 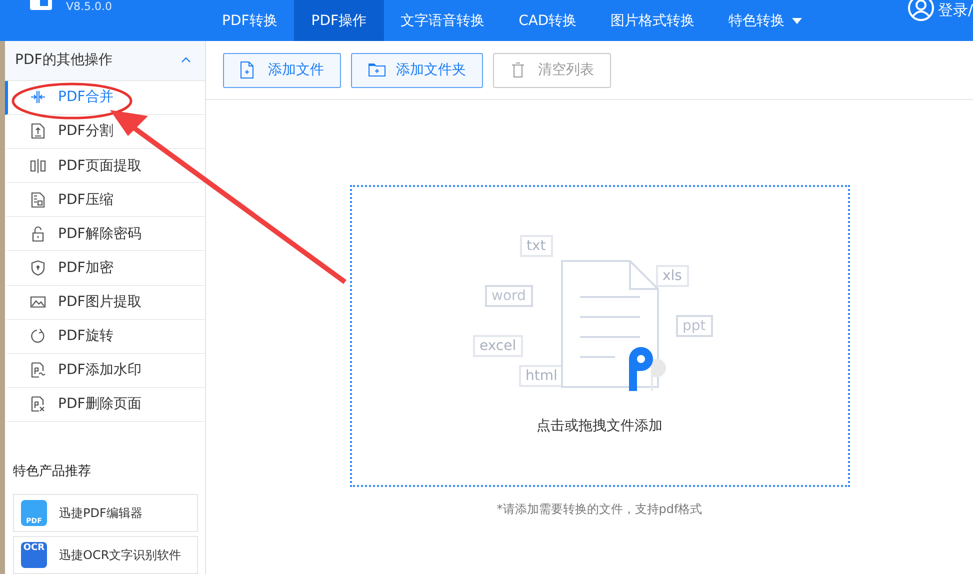 What do you see at coordinates (377, 70) in the screenshot?
I see `folder-plus-icon` at bounding box center [377, 70].